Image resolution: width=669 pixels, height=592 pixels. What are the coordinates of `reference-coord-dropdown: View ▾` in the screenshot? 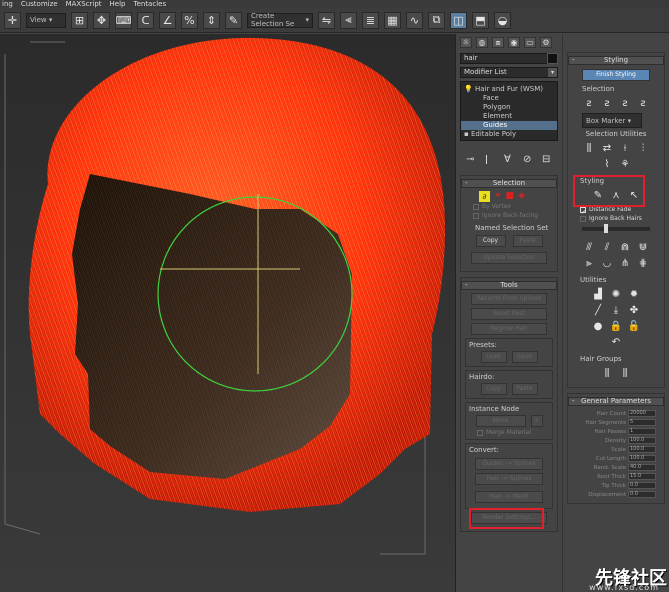 It's located at (46, 20).